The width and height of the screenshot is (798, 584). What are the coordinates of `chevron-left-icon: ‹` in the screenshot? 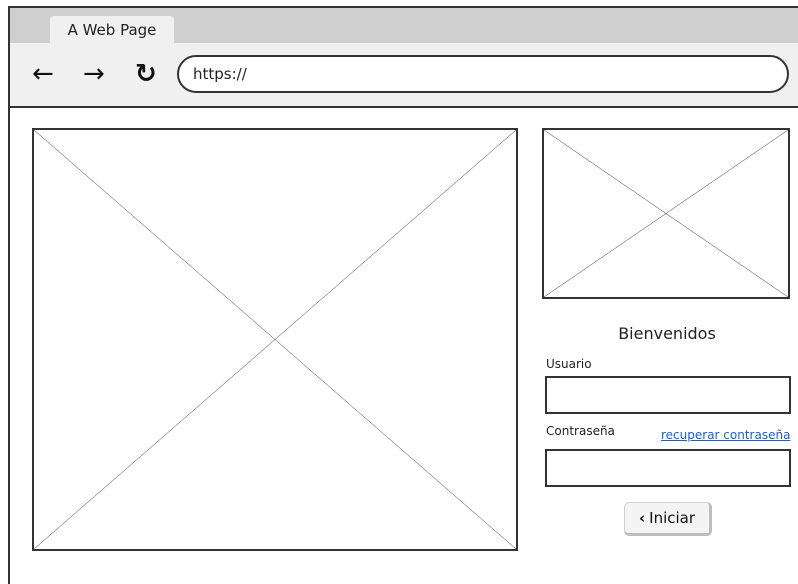 It's located at (642, 518).